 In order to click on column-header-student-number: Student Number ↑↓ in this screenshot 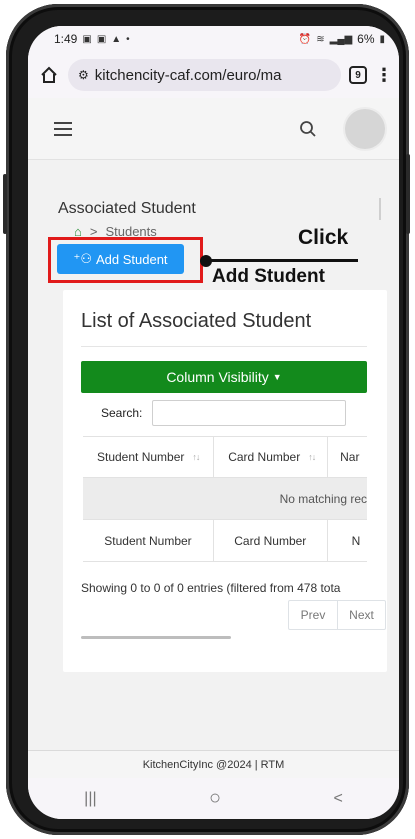, I will do `click(149, 457)`.